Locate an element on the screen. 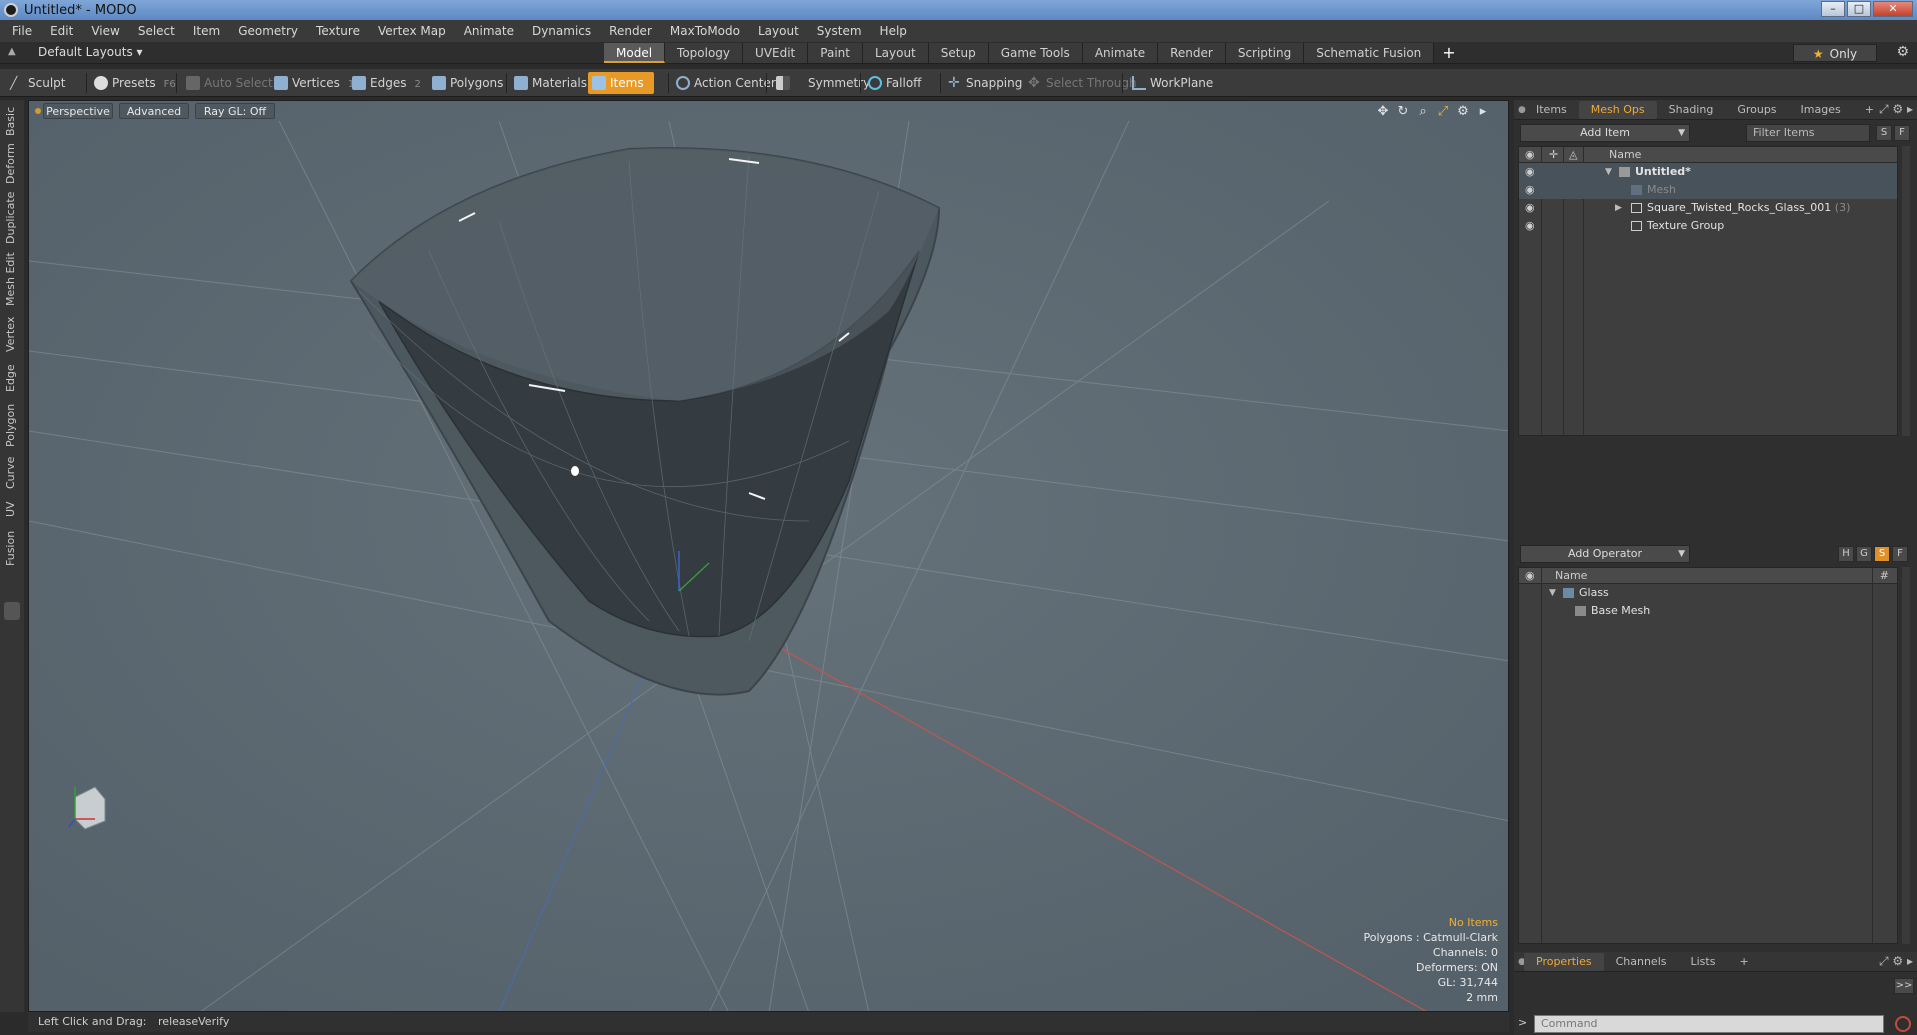 The width and height of the screenshot is (1917, 1035). maximize-button: □ is located at coordinates (1859, 9).